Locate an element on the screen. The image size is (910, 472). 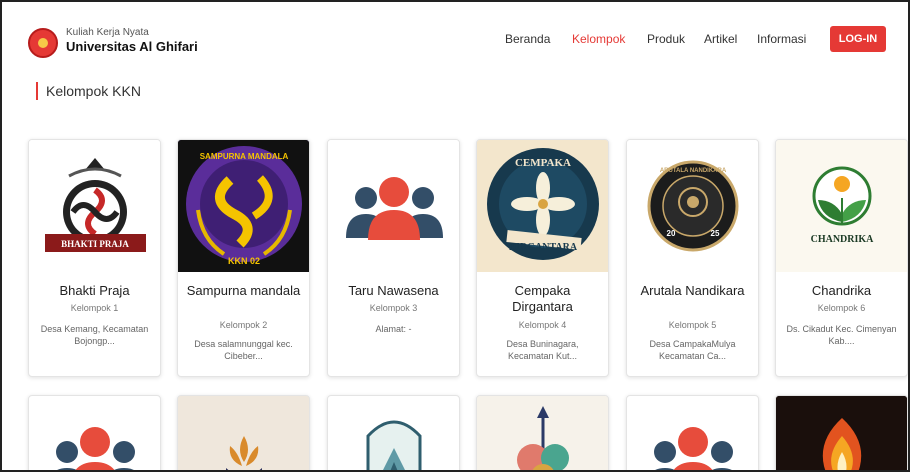
bhakti-praja-logo-icon: BHAKTI PRAJA is located at coordinates (95, 205).